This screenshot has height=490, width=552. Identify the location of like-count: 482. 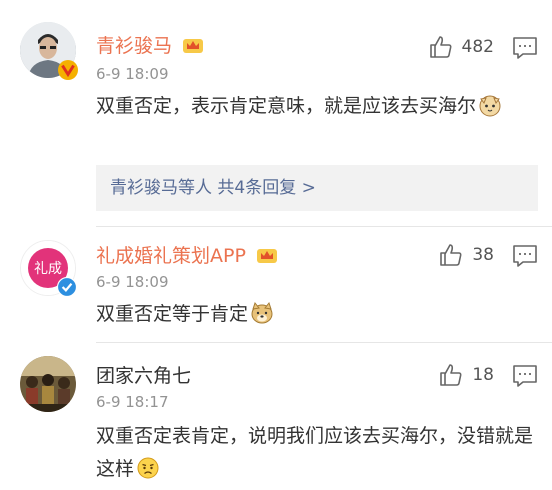
(477, 47).